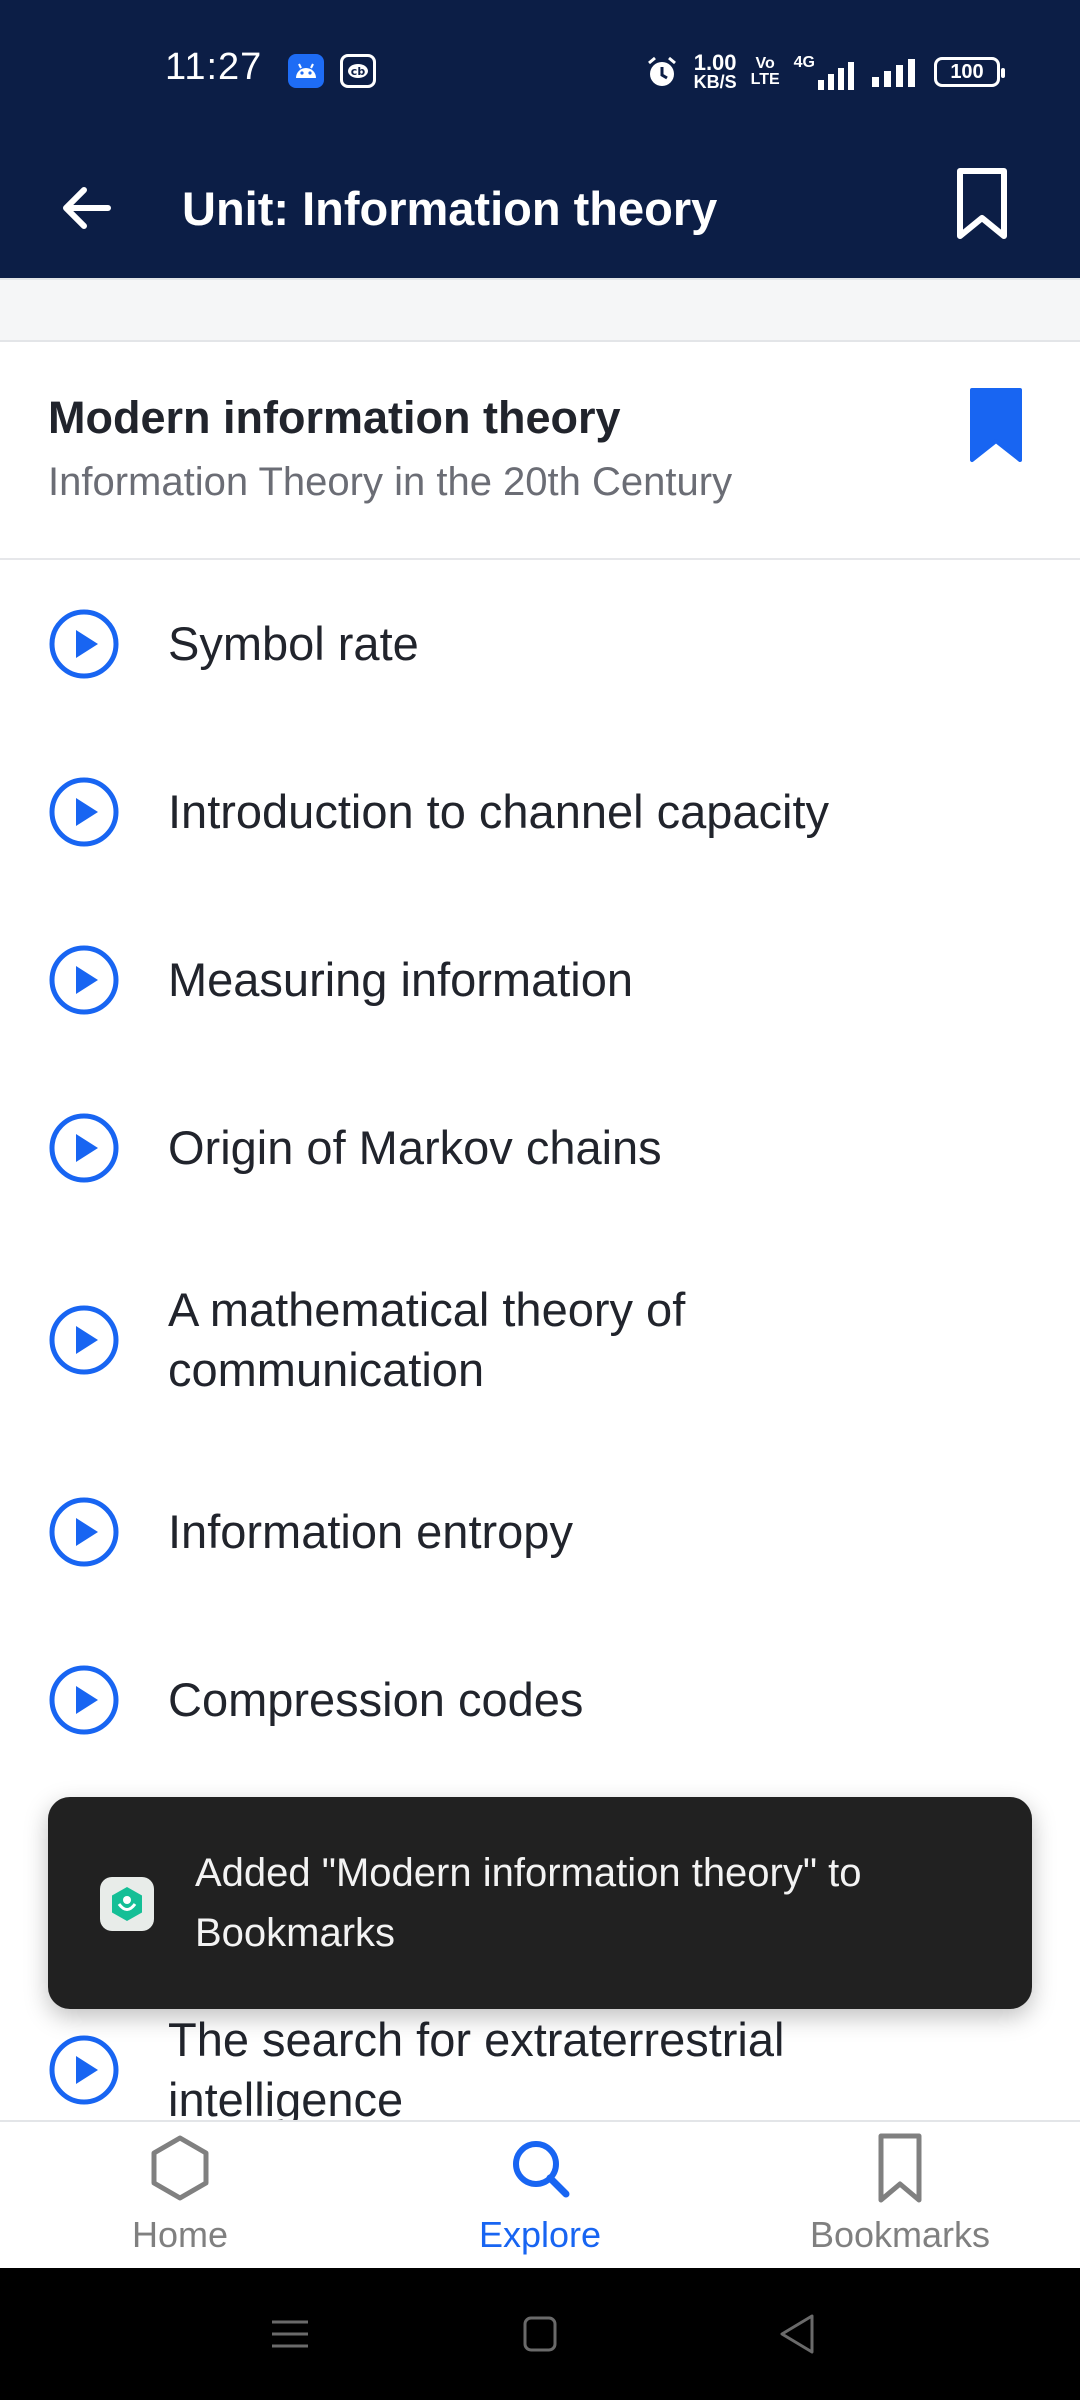  What do you see at coordinates (715, 82) in the screenshot?
I see `net-speed-unit: KB/S` at bounding box center [715, 82].